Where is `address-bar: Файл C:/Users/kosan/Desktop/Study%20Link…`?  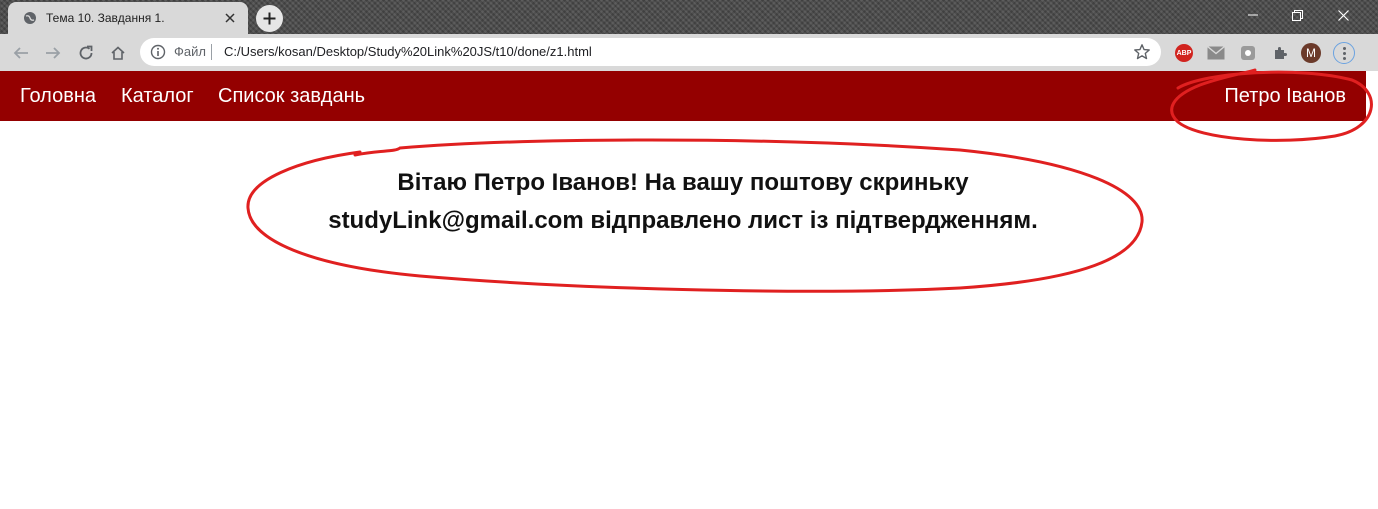 address-bar: Файл C:/Users/kosan/Desktop/Study%20Link… is located at coordinates (650, 52).